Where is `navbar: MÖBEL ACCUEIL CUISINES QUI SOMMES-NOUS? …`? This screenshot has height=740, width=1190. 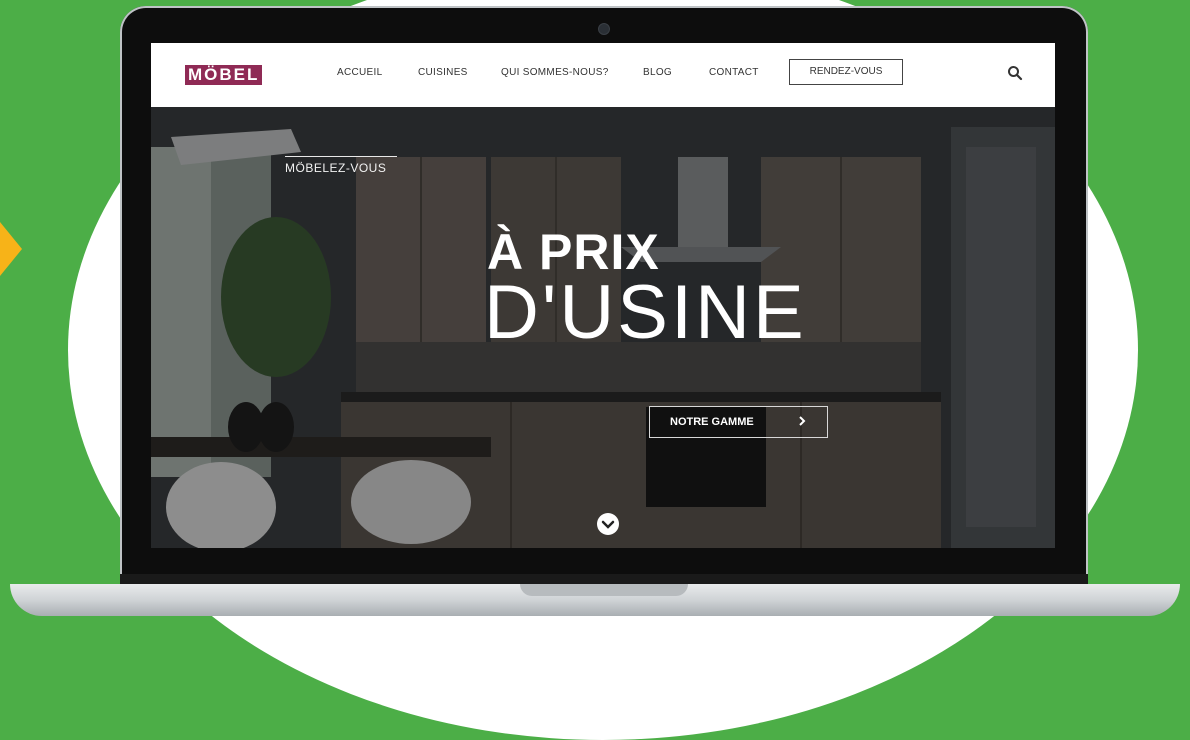 navbar: MÖBEL ACCUEIL CUISINES QUI SOMMES-NOUS? … is located at coordinates (603, 75).